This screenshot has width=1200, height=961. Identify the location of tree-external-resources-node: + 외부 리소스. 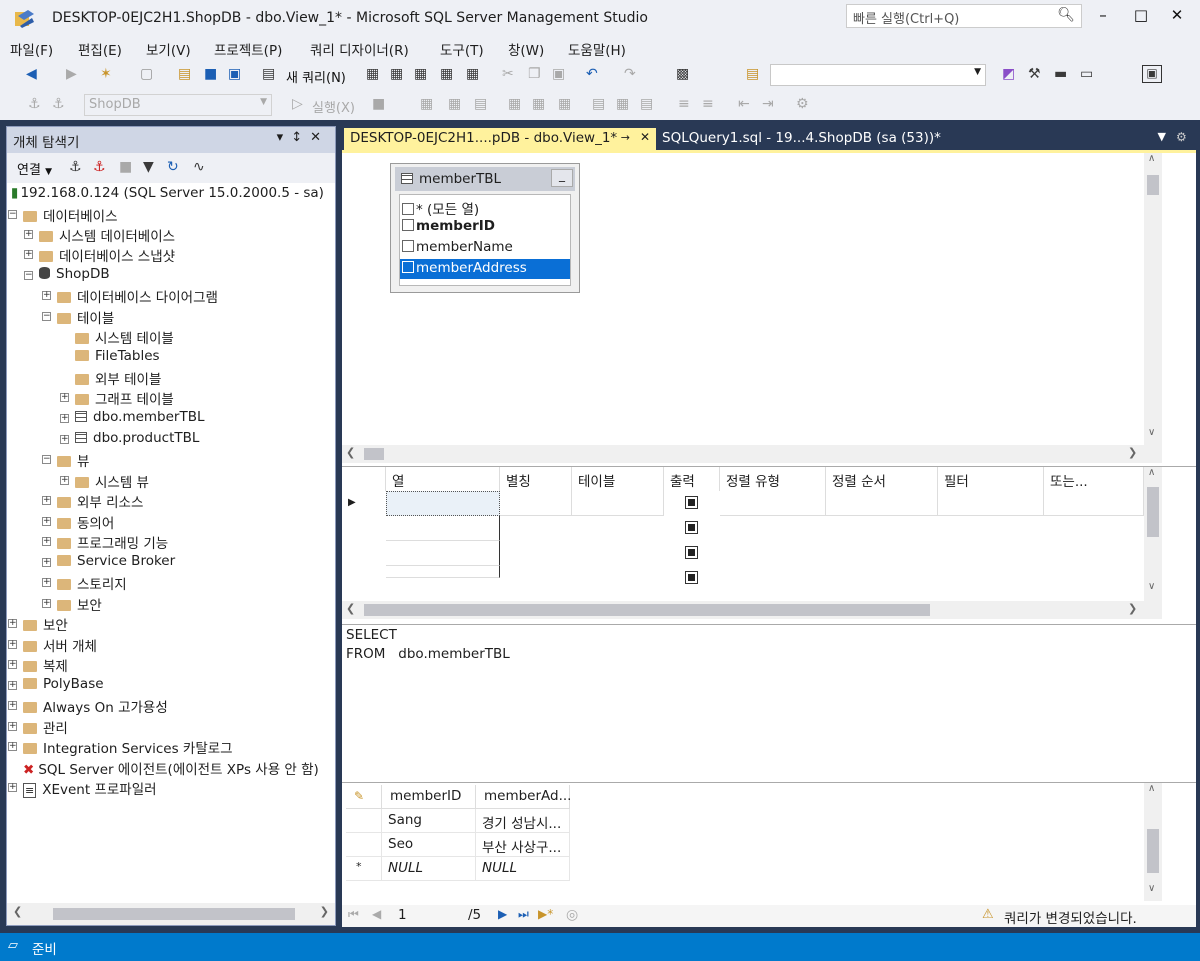
(92, 501).